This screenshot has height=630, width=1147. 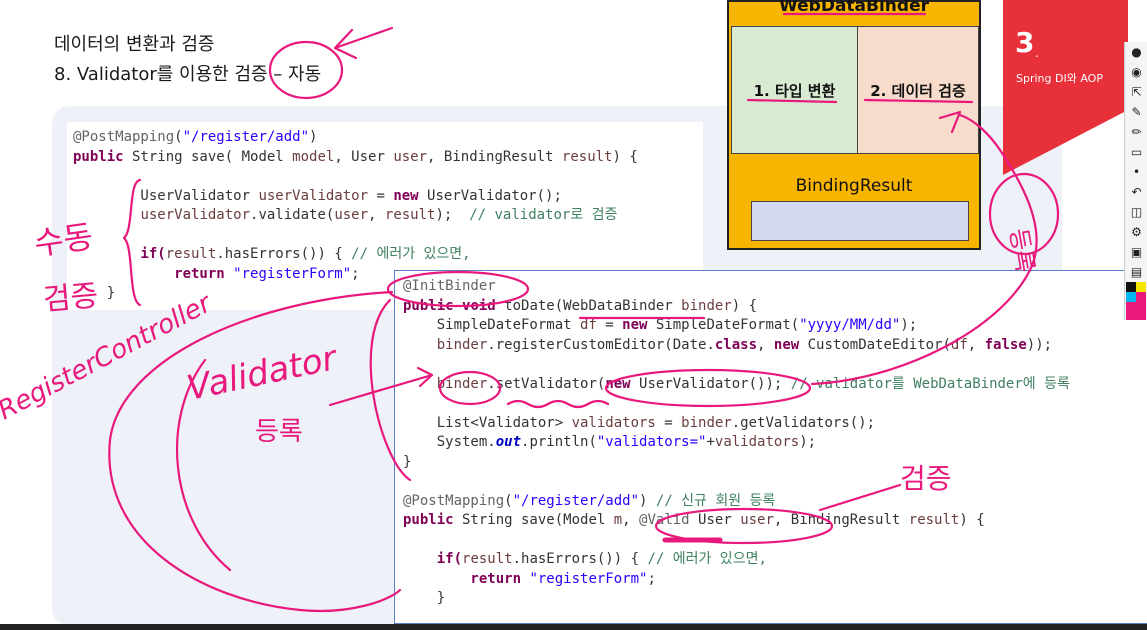 What do you see at coordinates (1136, 112) in the screenshot?
I see `pen-icon: ✎` at bounding box center [1136, 112].